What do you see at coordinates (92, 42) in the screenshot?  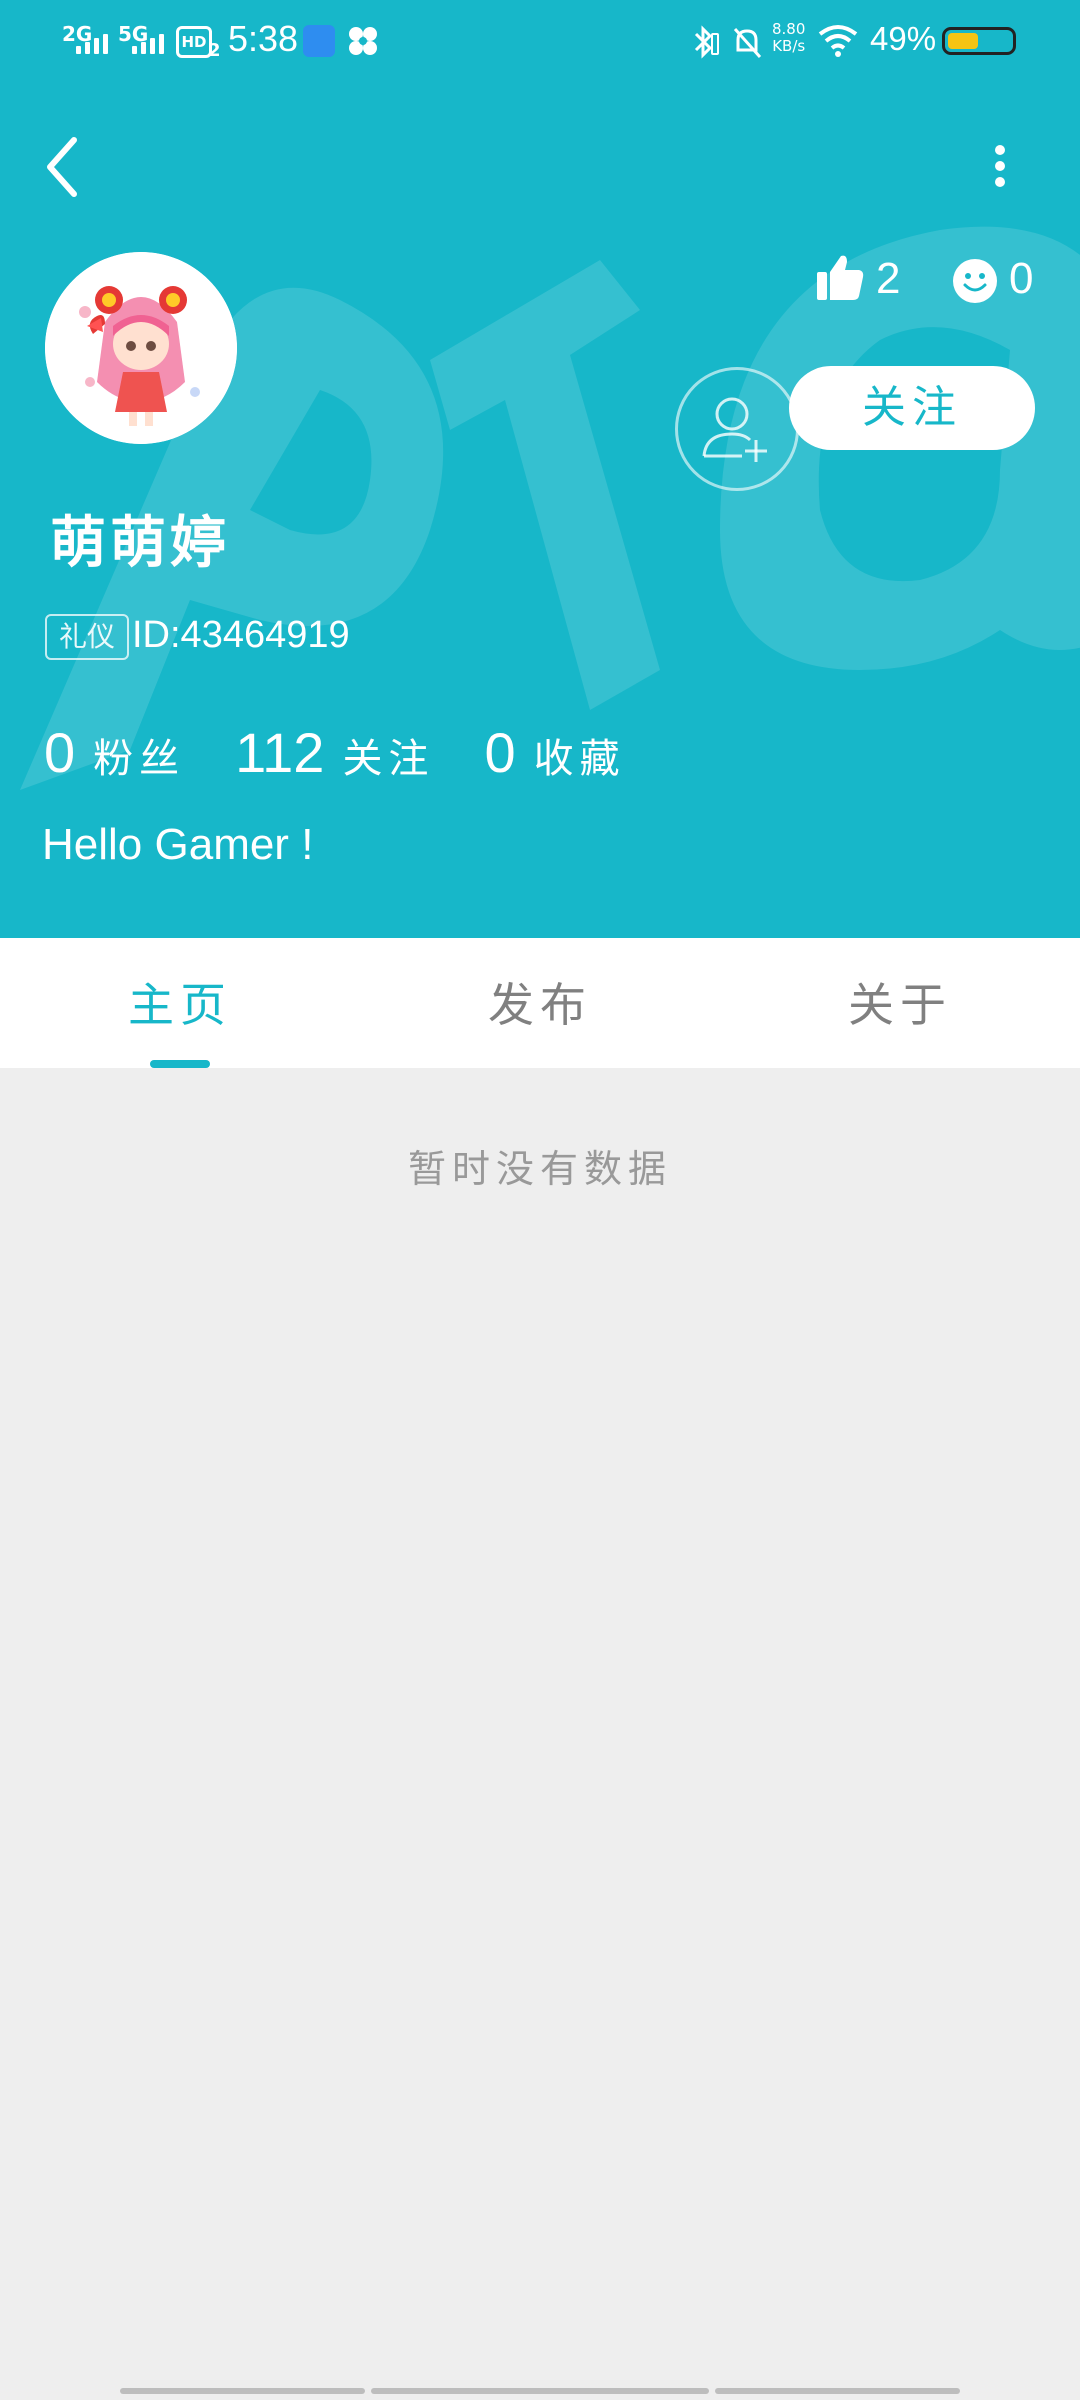 I see `signal-bars-1-icon` at bounding box center [92, 42].